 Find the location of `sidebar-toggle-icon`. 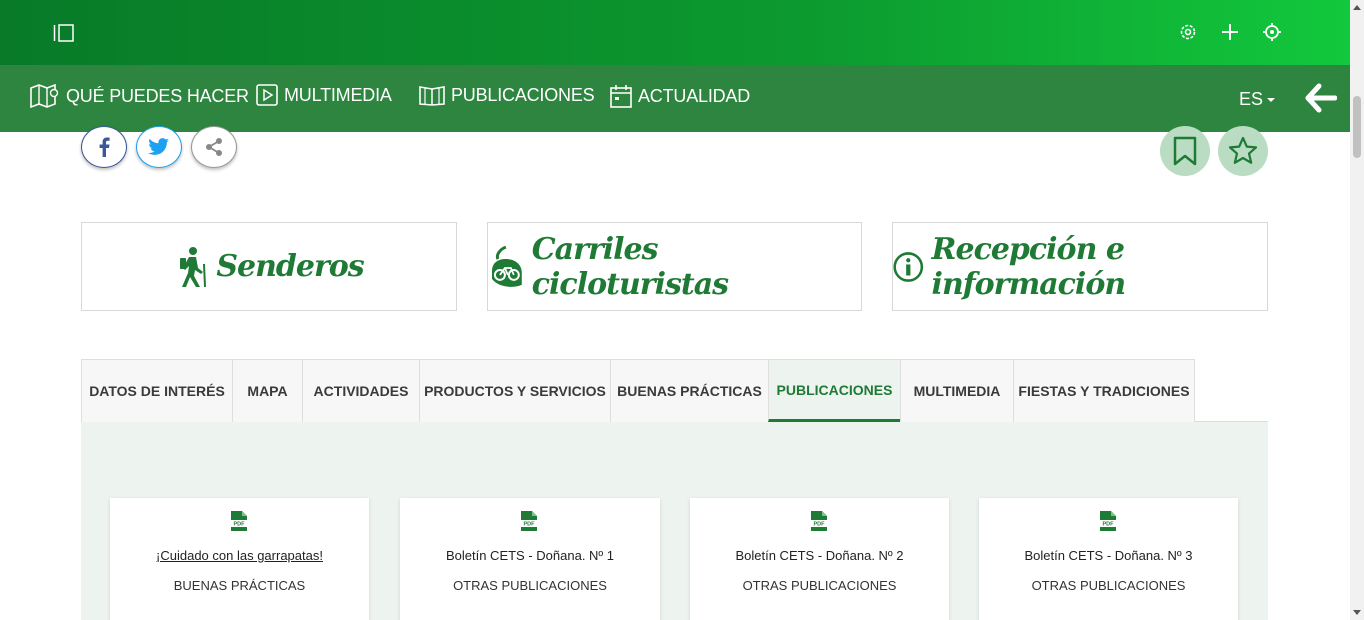

sidebar-toggle-icon is located at coordinates (64, 33).